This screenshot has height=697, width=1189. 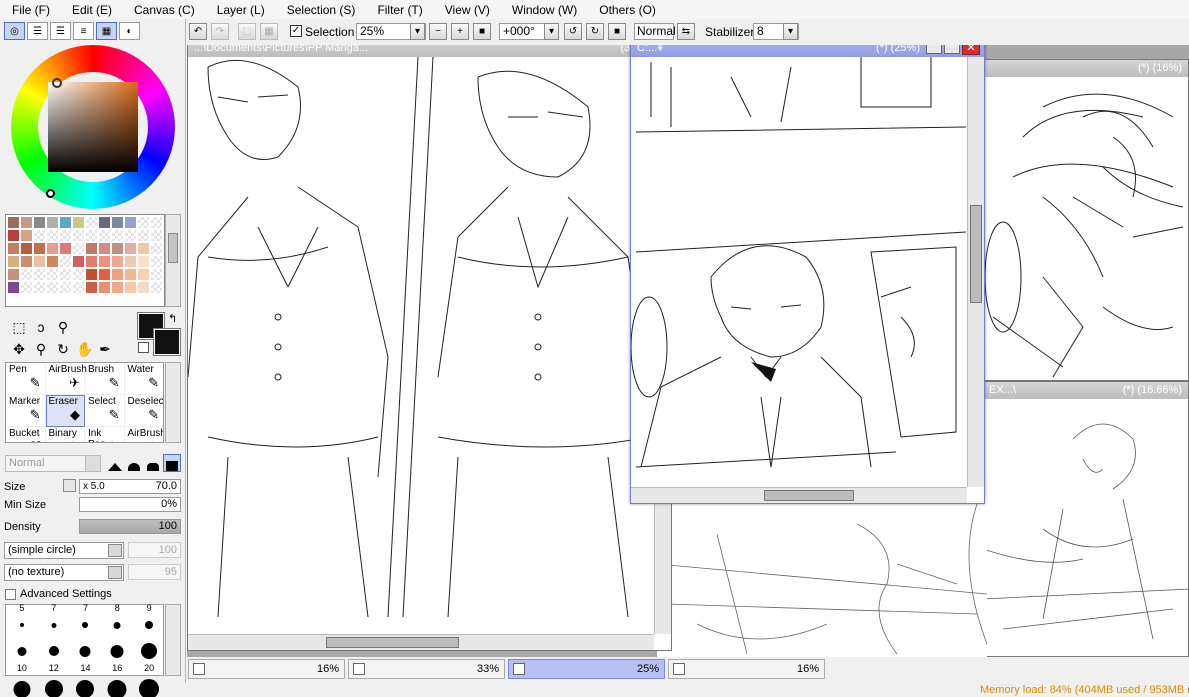 What do you see at coordinates (105, 349) in the screenshot?
I see `eyedropper-icon: ✒` at bounding box center [105, 349].